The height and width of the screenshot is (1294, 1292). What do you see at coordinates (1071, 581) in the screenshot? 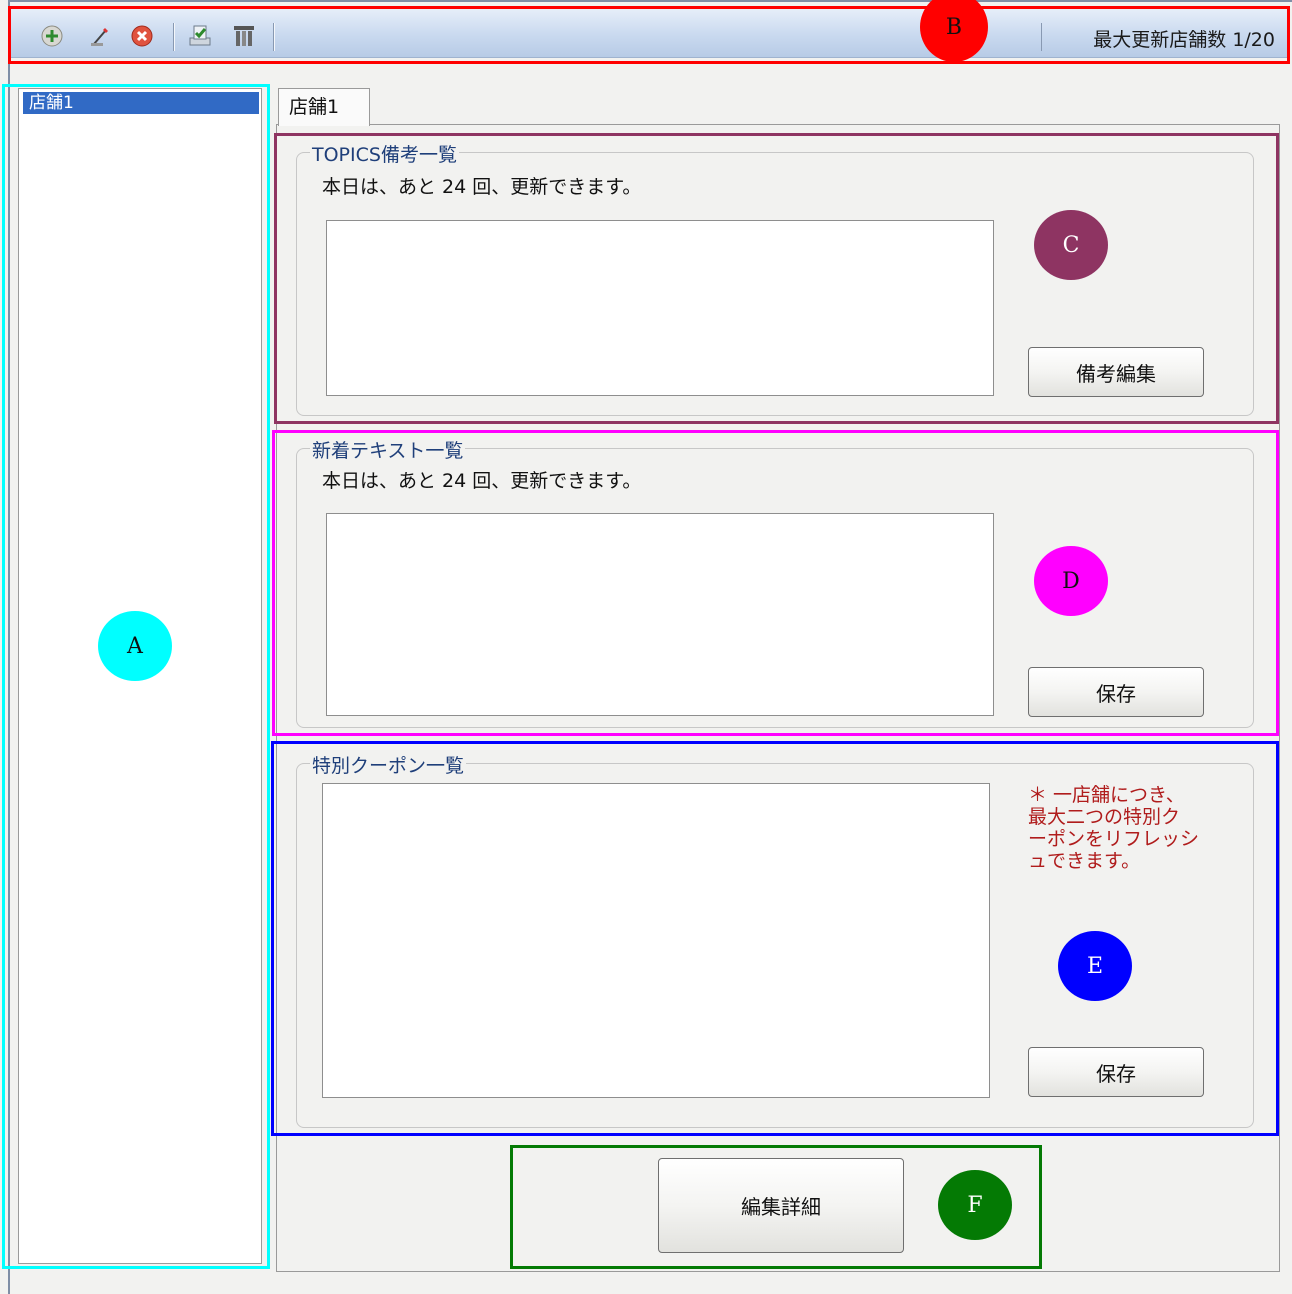
I see `annotation-marker-d: D` at bounding box center [1071, 581].